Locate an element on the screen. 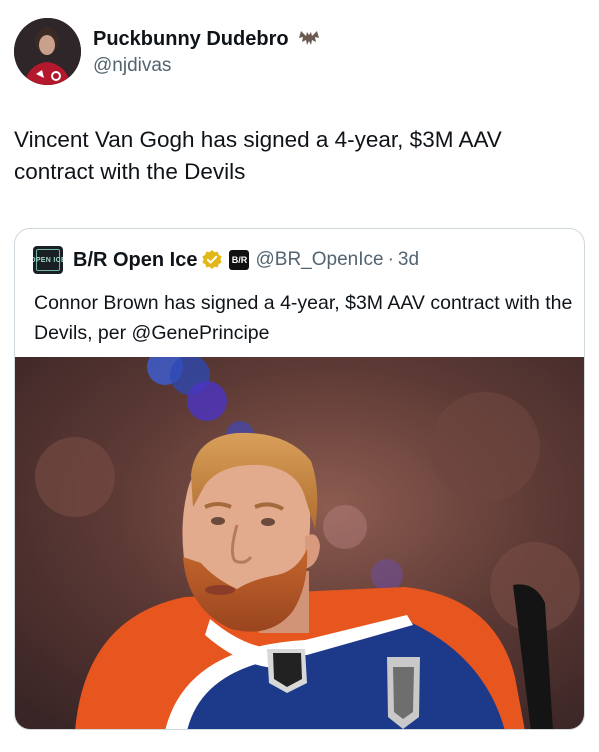 Image resolution: width=599 pixels, height=752 pixels. verified-badge-icon is located at coordinates (212, 259).